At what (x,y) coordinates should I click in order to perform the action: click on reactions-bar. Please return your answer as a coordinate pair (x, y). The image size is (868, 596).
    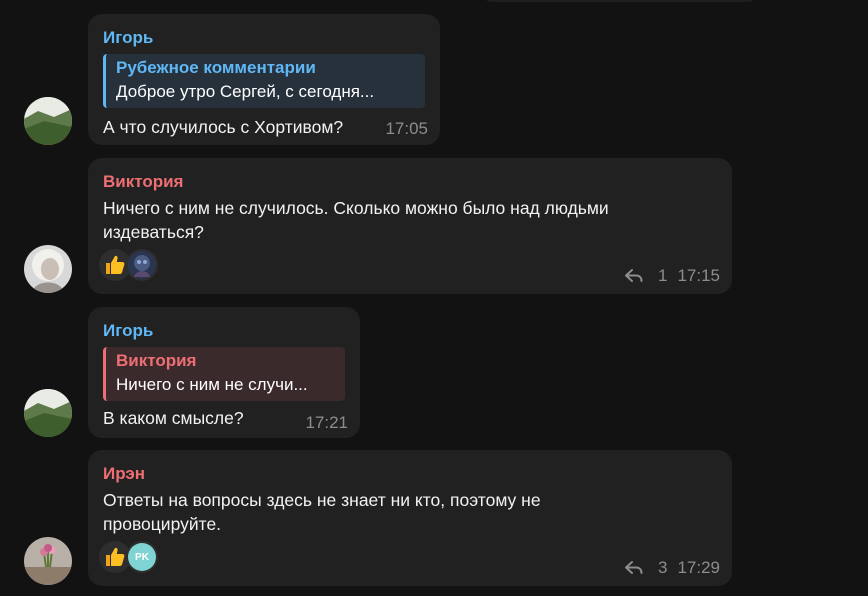
    Looking at the image, I should click on (128, 265).